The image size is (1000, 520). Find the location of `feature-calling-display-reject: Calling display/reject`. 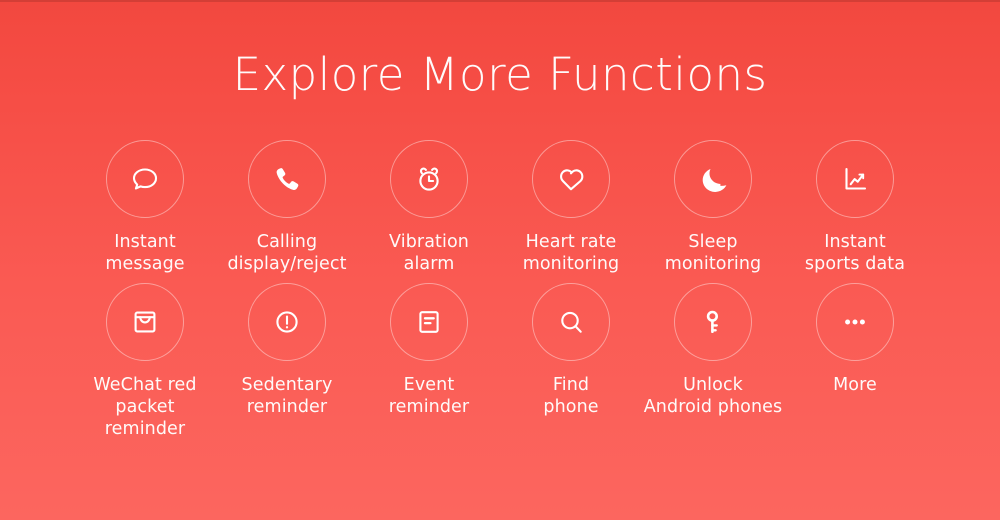

feature-calling-display-reject: Calling display/reject is located at coordinates (287, 207).